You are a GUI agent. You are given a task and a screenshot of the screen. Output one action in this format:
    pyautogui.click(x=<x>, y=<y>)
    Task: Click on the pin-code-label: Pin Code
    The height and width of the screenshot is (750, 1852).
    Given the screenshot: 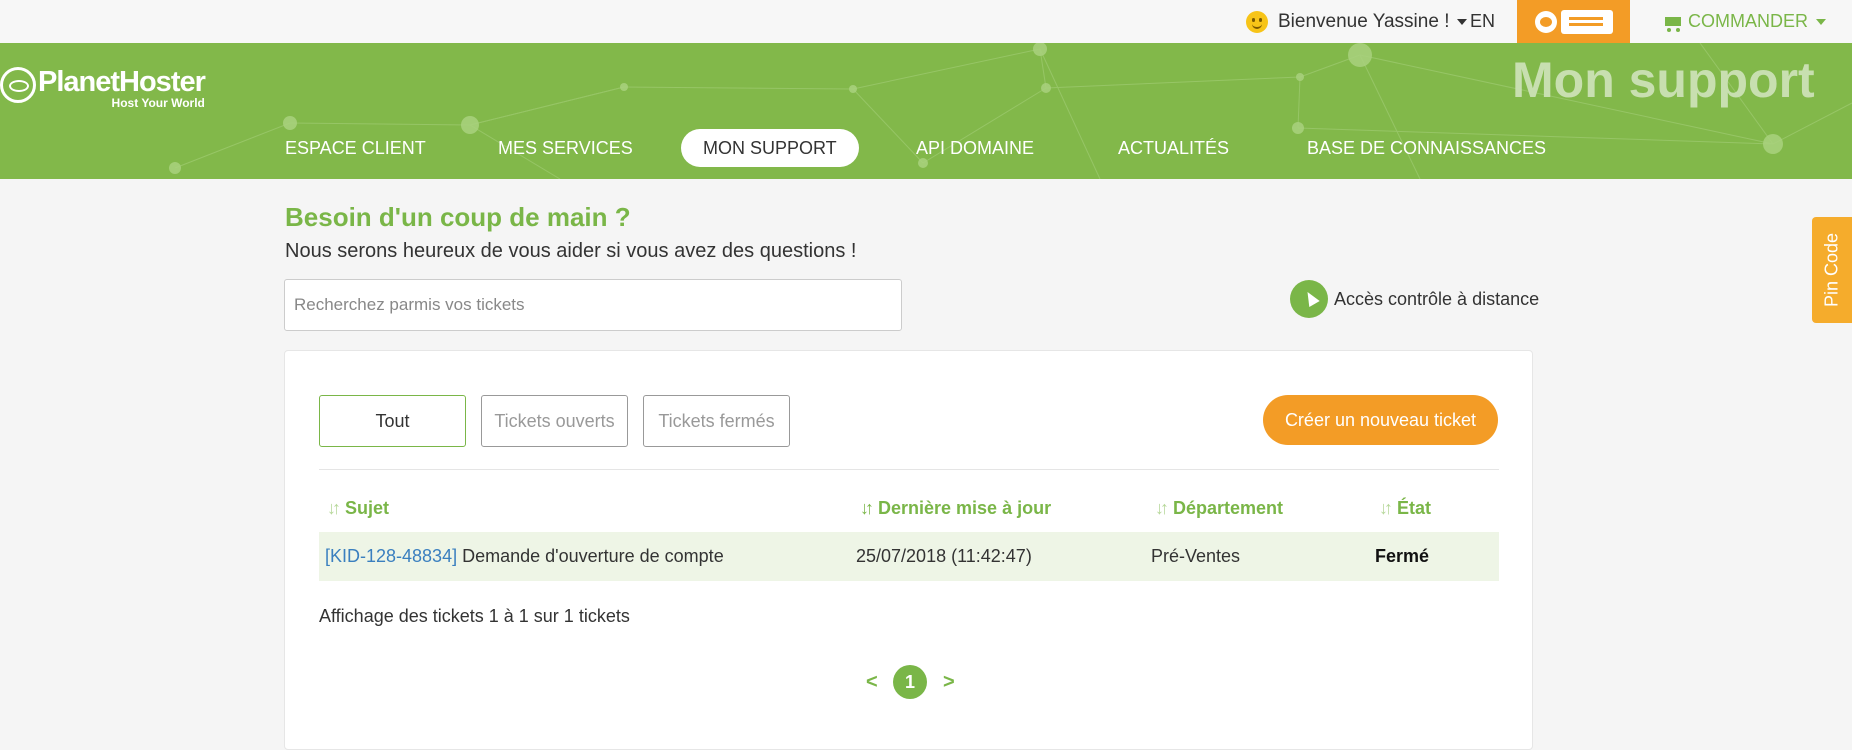 What is the action you would take?
    pyautogui.click(x=1831, y=270)
    